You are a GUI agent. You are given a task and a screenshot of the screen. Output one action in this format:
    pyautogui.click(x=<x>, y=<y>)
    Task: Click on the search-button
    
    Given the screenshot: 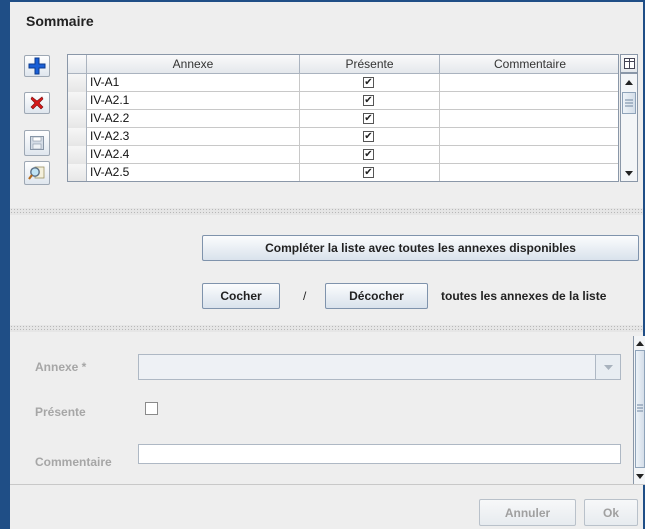 What is the action you would take?
    pyautogui.click(x=37, y=173)
    